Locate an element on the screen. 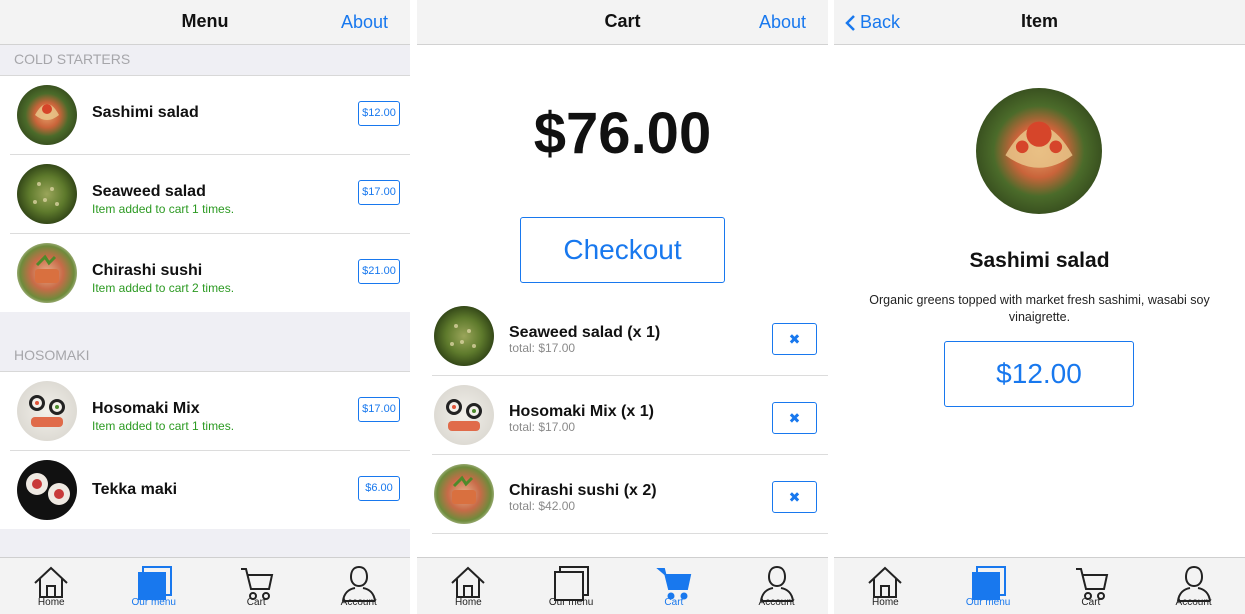 This screenshot has height=614, width=1245. menu-item-row: Tekka maki $6.00 is located at coordinates (210, 490).